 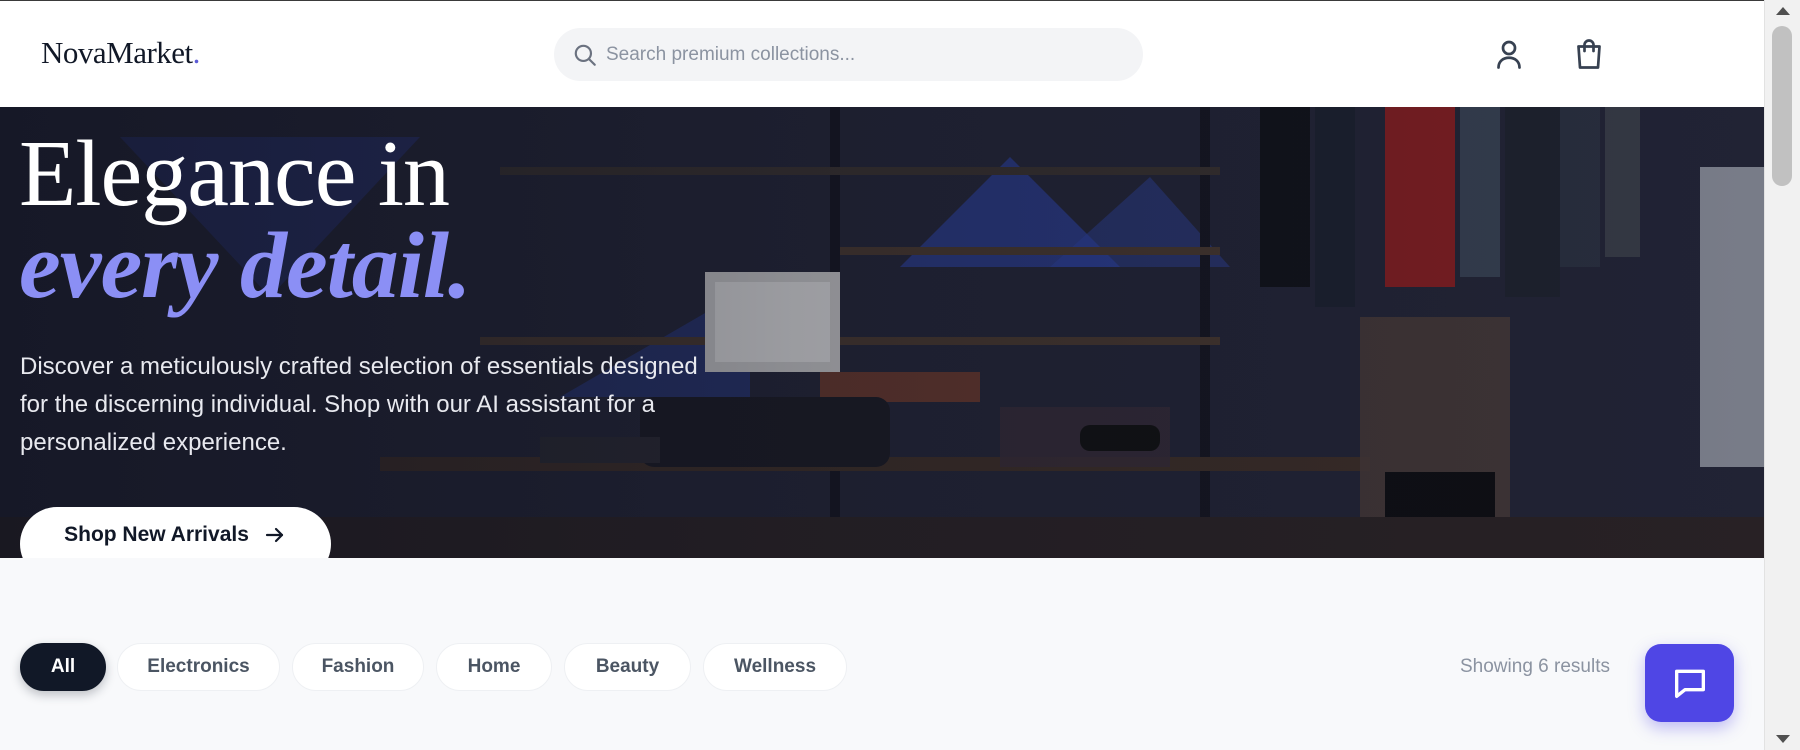 What do you see at coordinates (1782, 375) in the screenshot?
I see `page-scrollbar` at bounding box center [1782, 375].